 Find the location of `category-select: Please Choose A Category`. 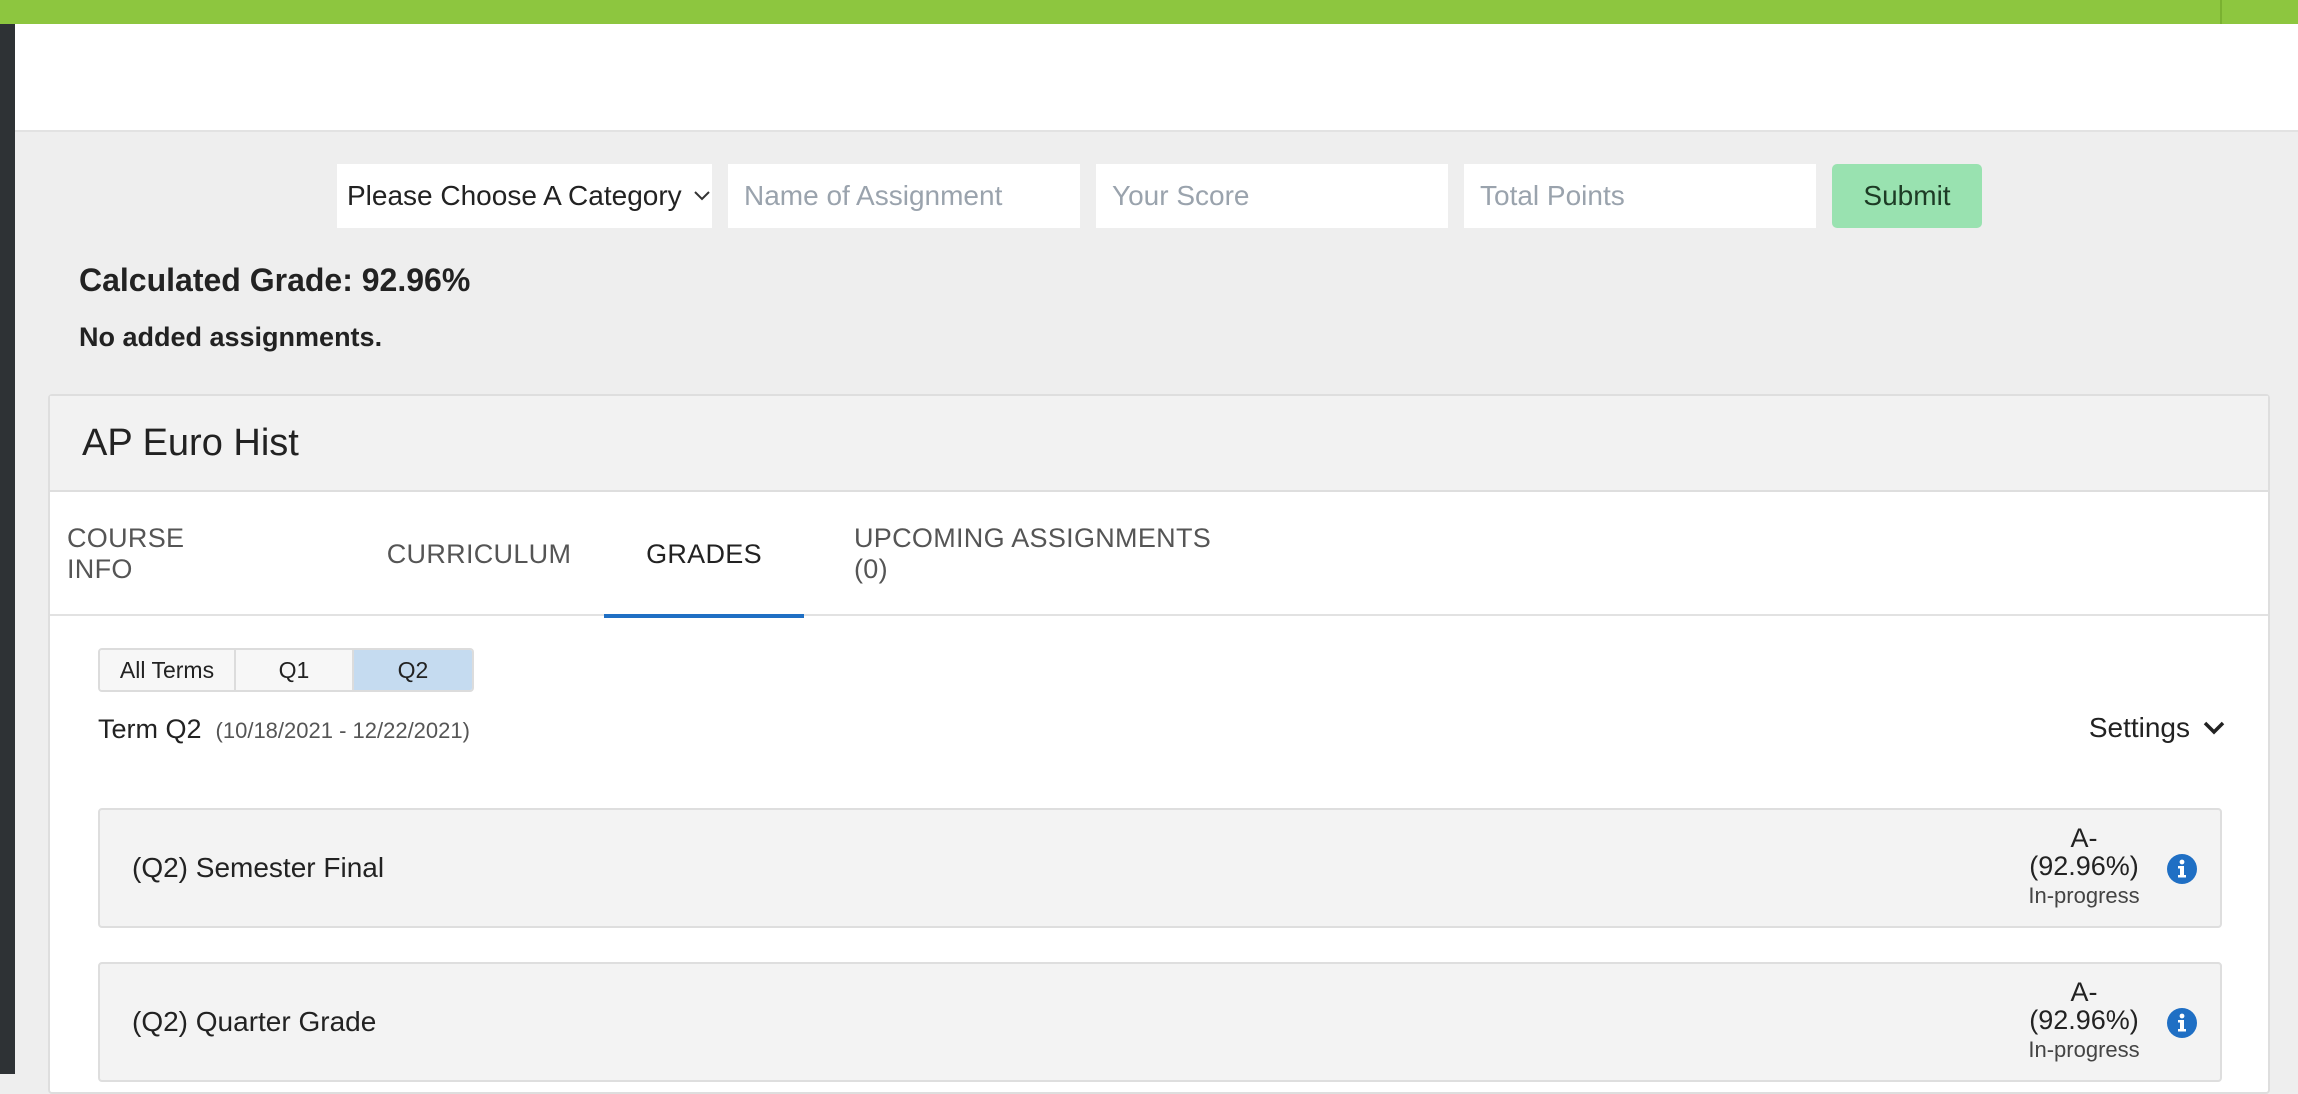

category-select: Please Choose A Category is located at coordinates (524, 196).